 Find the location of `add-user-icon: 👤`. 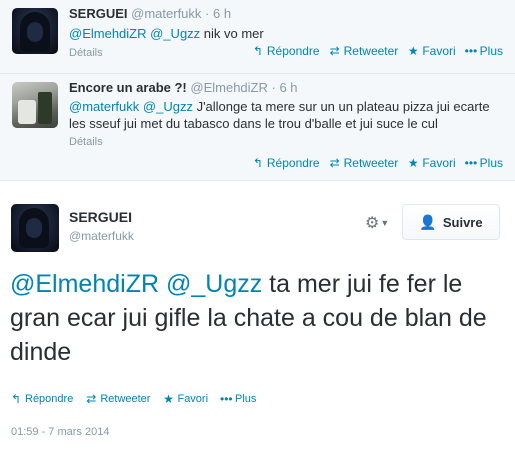

add-user-icon: 👤 is located at coordinates (428, 221).